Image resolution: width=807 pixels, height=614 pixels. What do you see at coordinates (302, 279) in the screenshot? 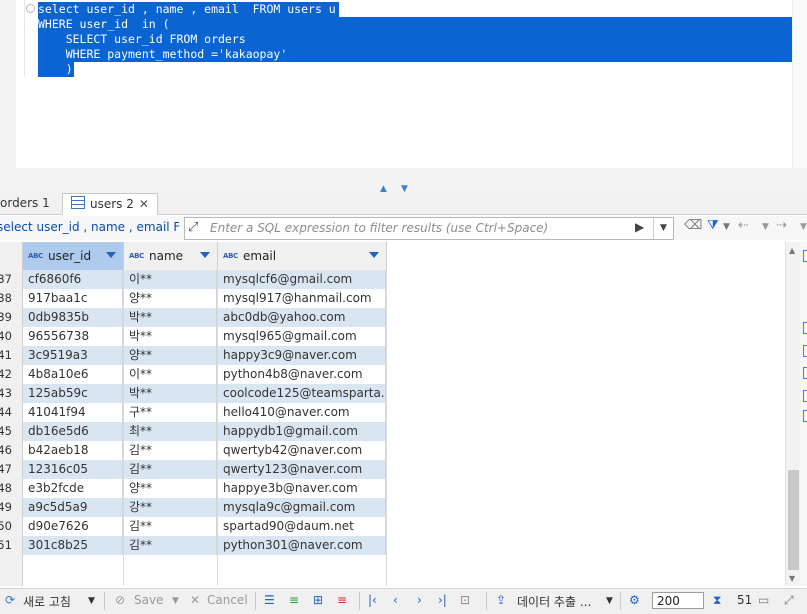
I see `cell-email: mysqlcf6@gmail.com` at bounding box center [302, 279].